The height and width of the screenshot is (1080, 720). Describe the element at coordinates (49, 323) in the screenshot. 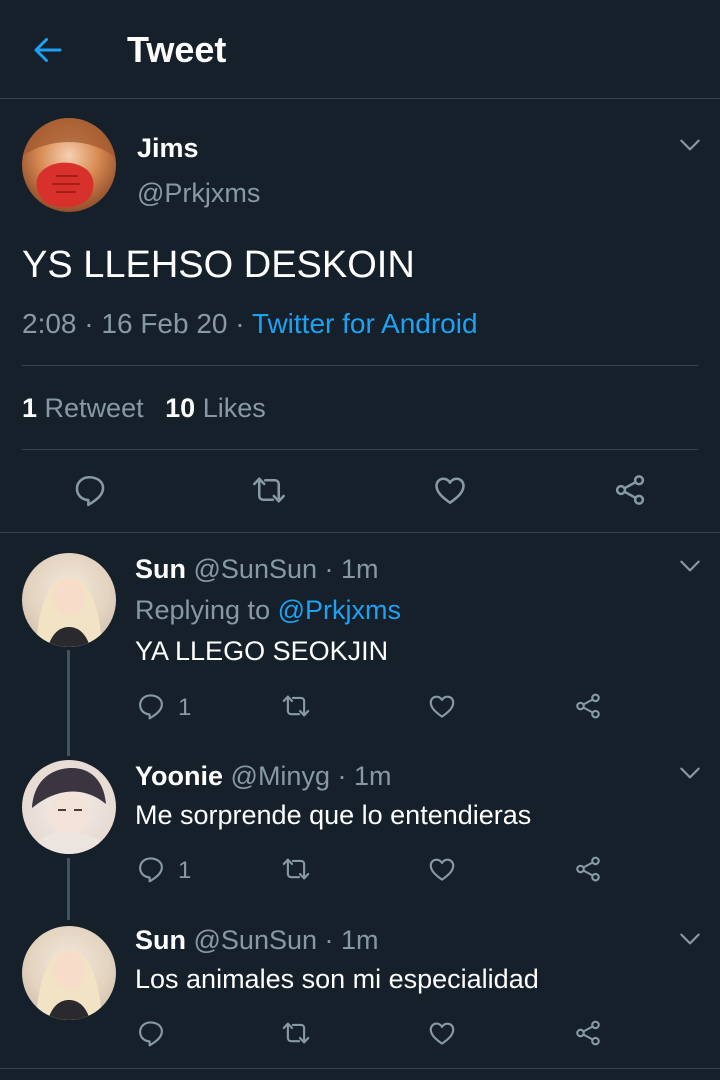

I see `tweet-time: 2:08` at that location.